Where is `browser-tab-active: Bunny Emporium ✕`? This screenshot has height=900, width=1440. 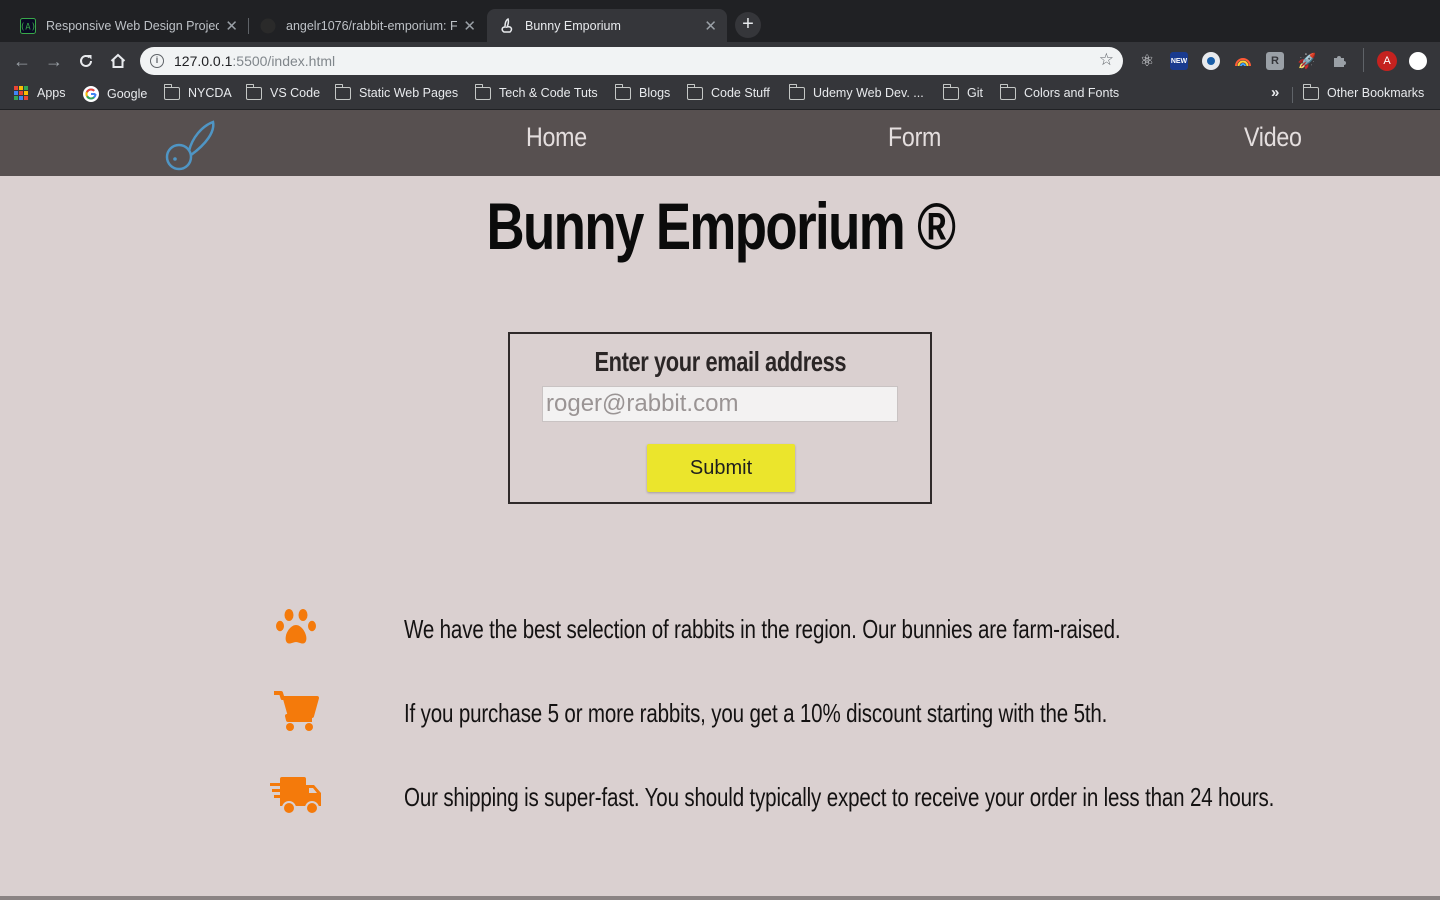
browser-tab-active: Bunny Emporium ✕ is located at coordinates (607, 25).